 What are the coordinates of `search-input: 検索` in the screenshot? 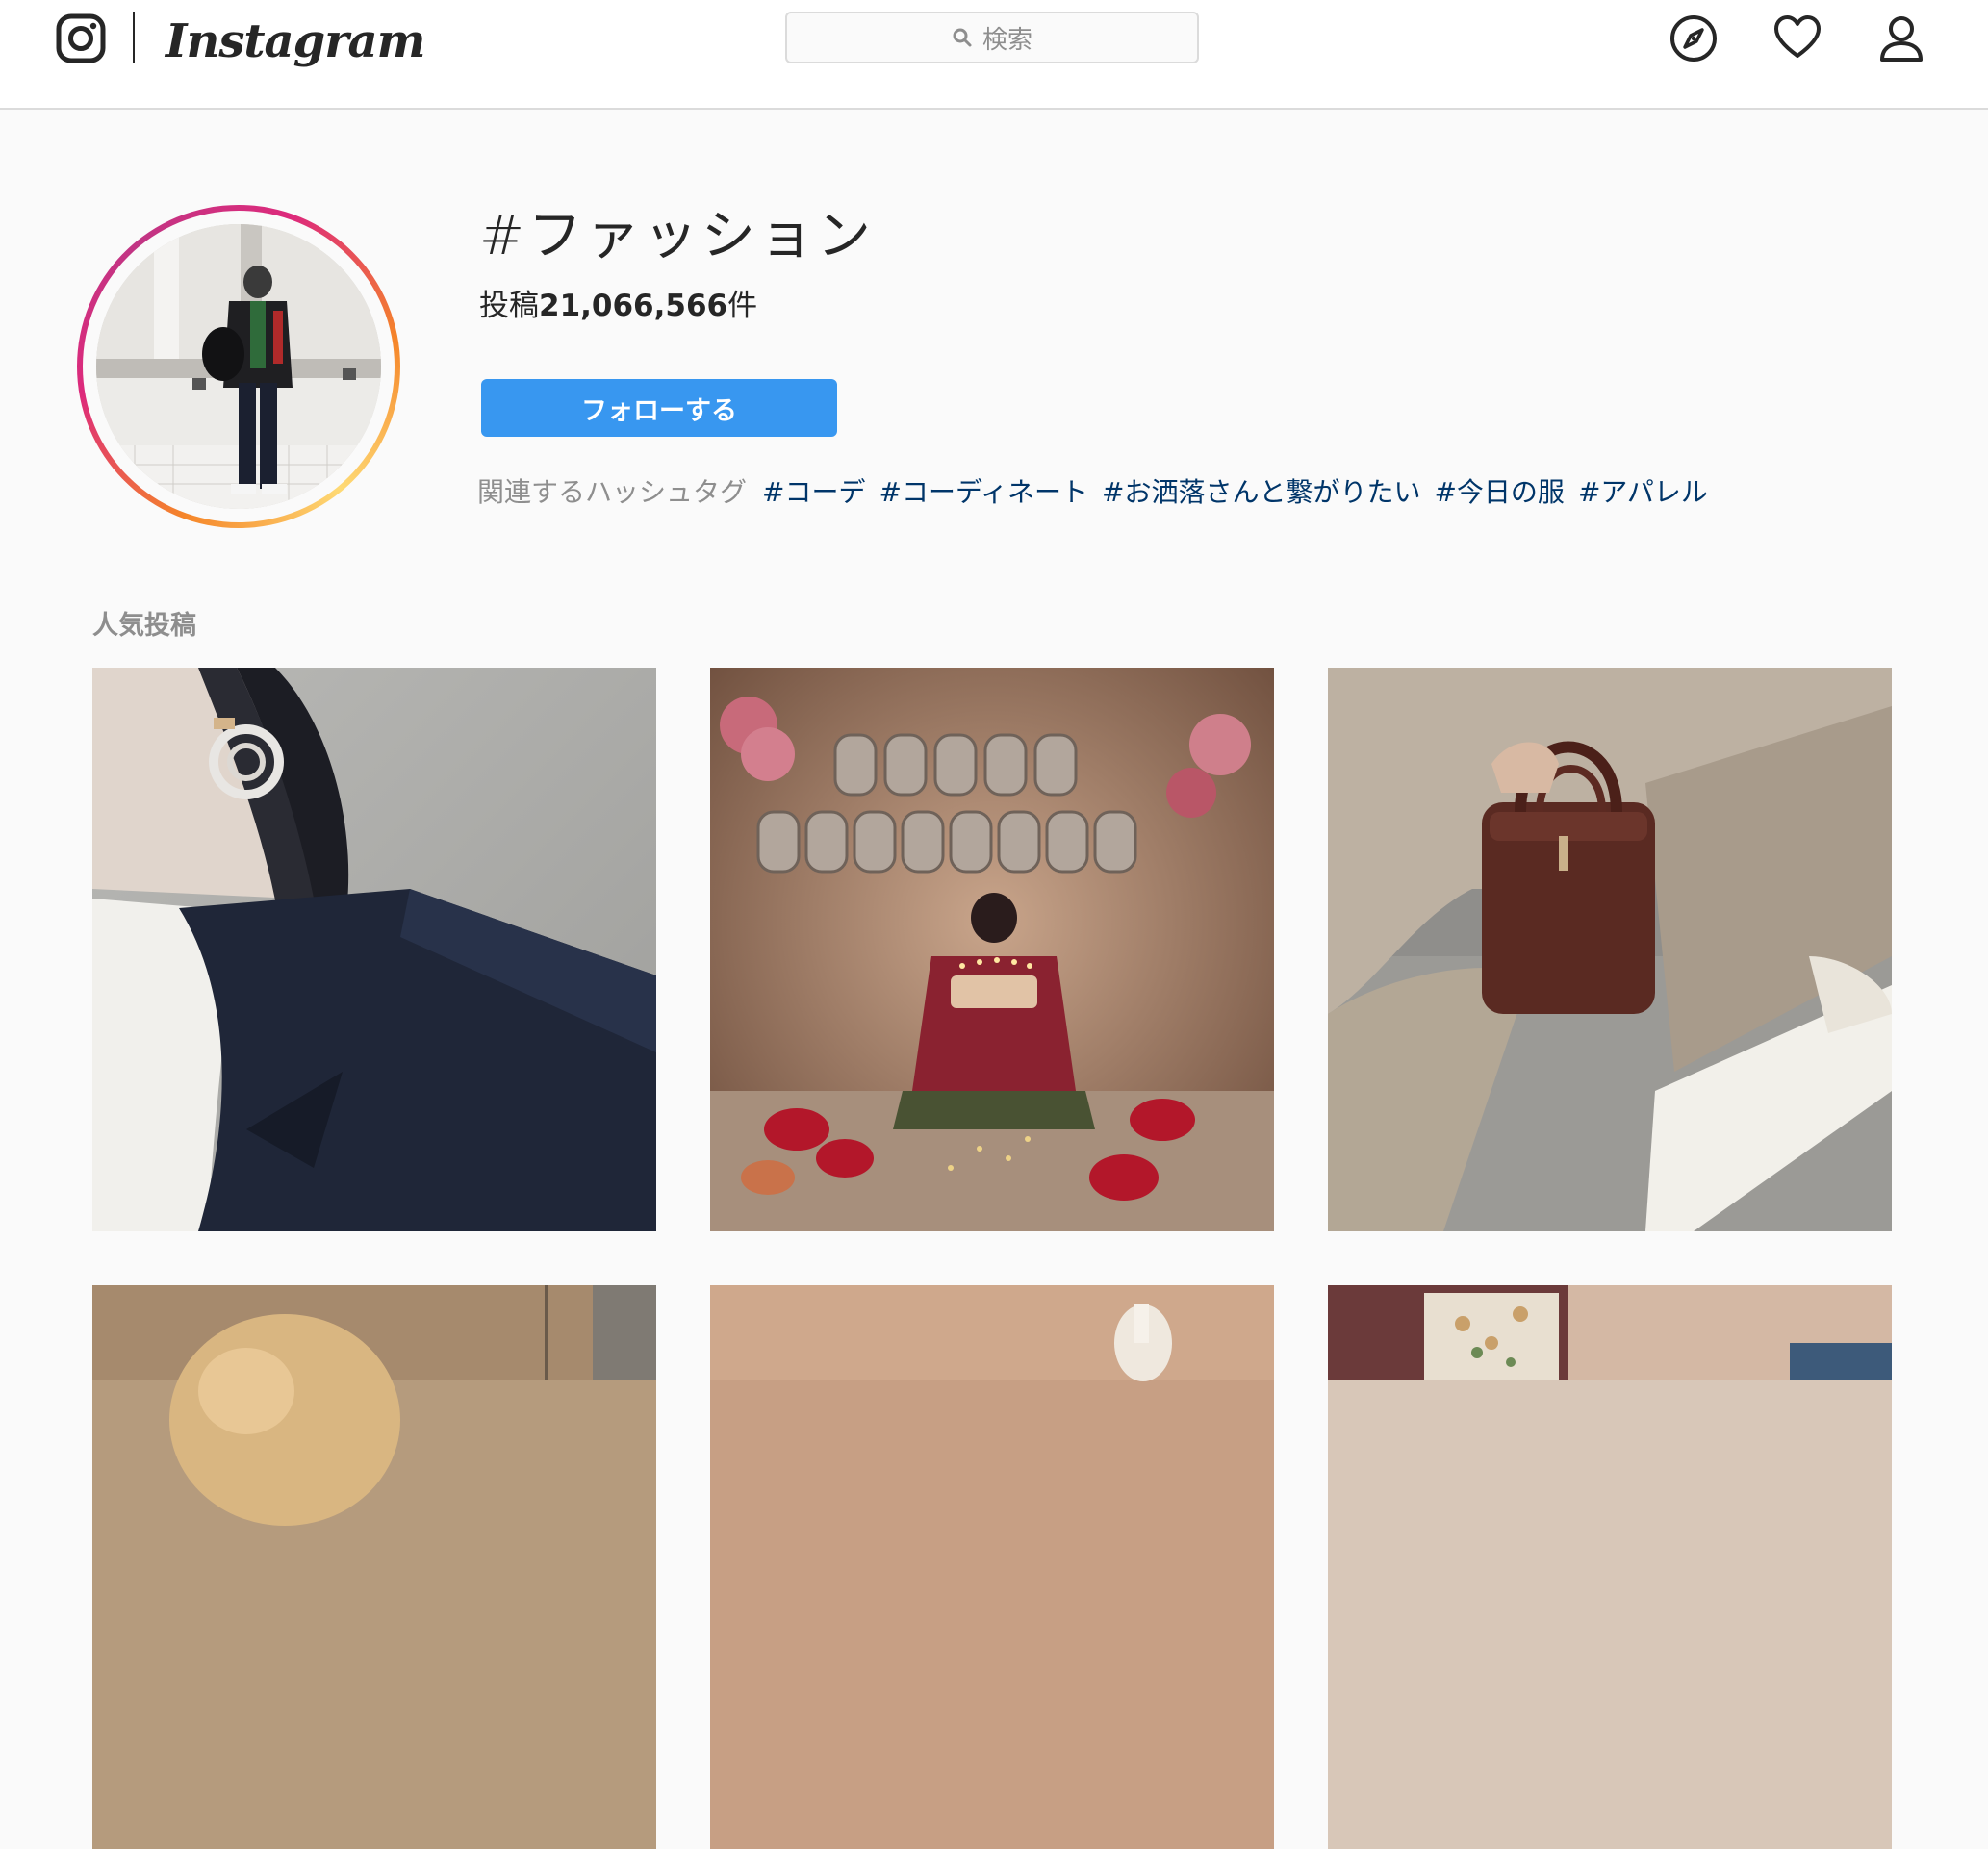 It's located at (992, 38).